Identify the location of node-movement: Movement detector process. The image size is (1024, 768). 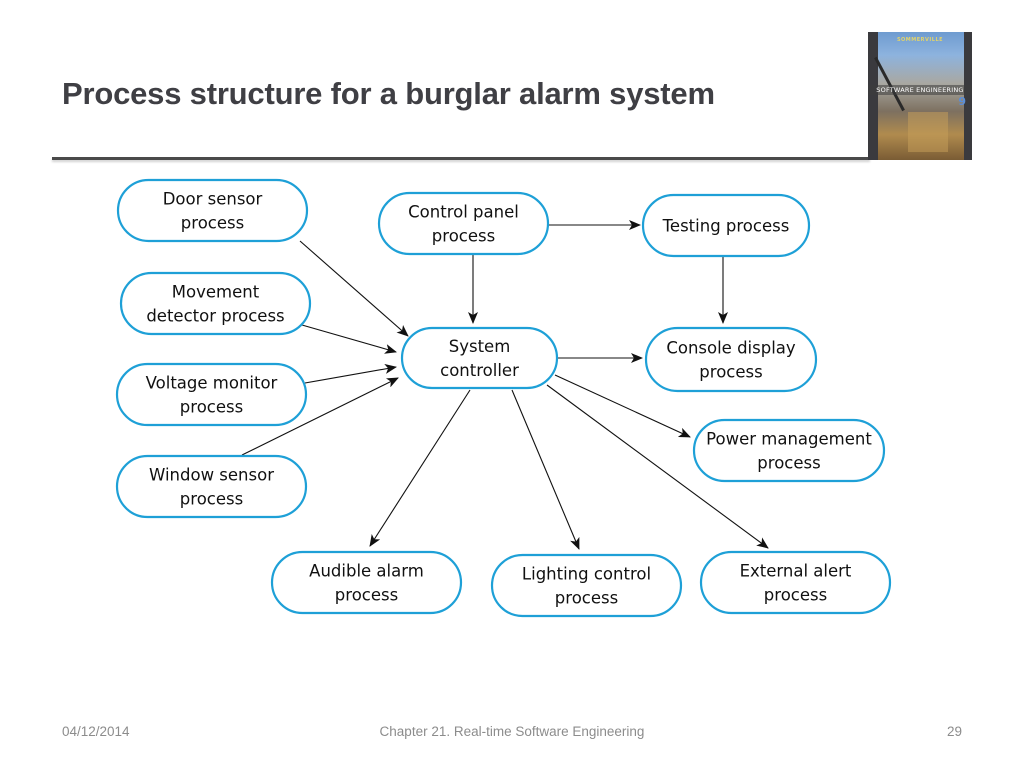
(215, 303).